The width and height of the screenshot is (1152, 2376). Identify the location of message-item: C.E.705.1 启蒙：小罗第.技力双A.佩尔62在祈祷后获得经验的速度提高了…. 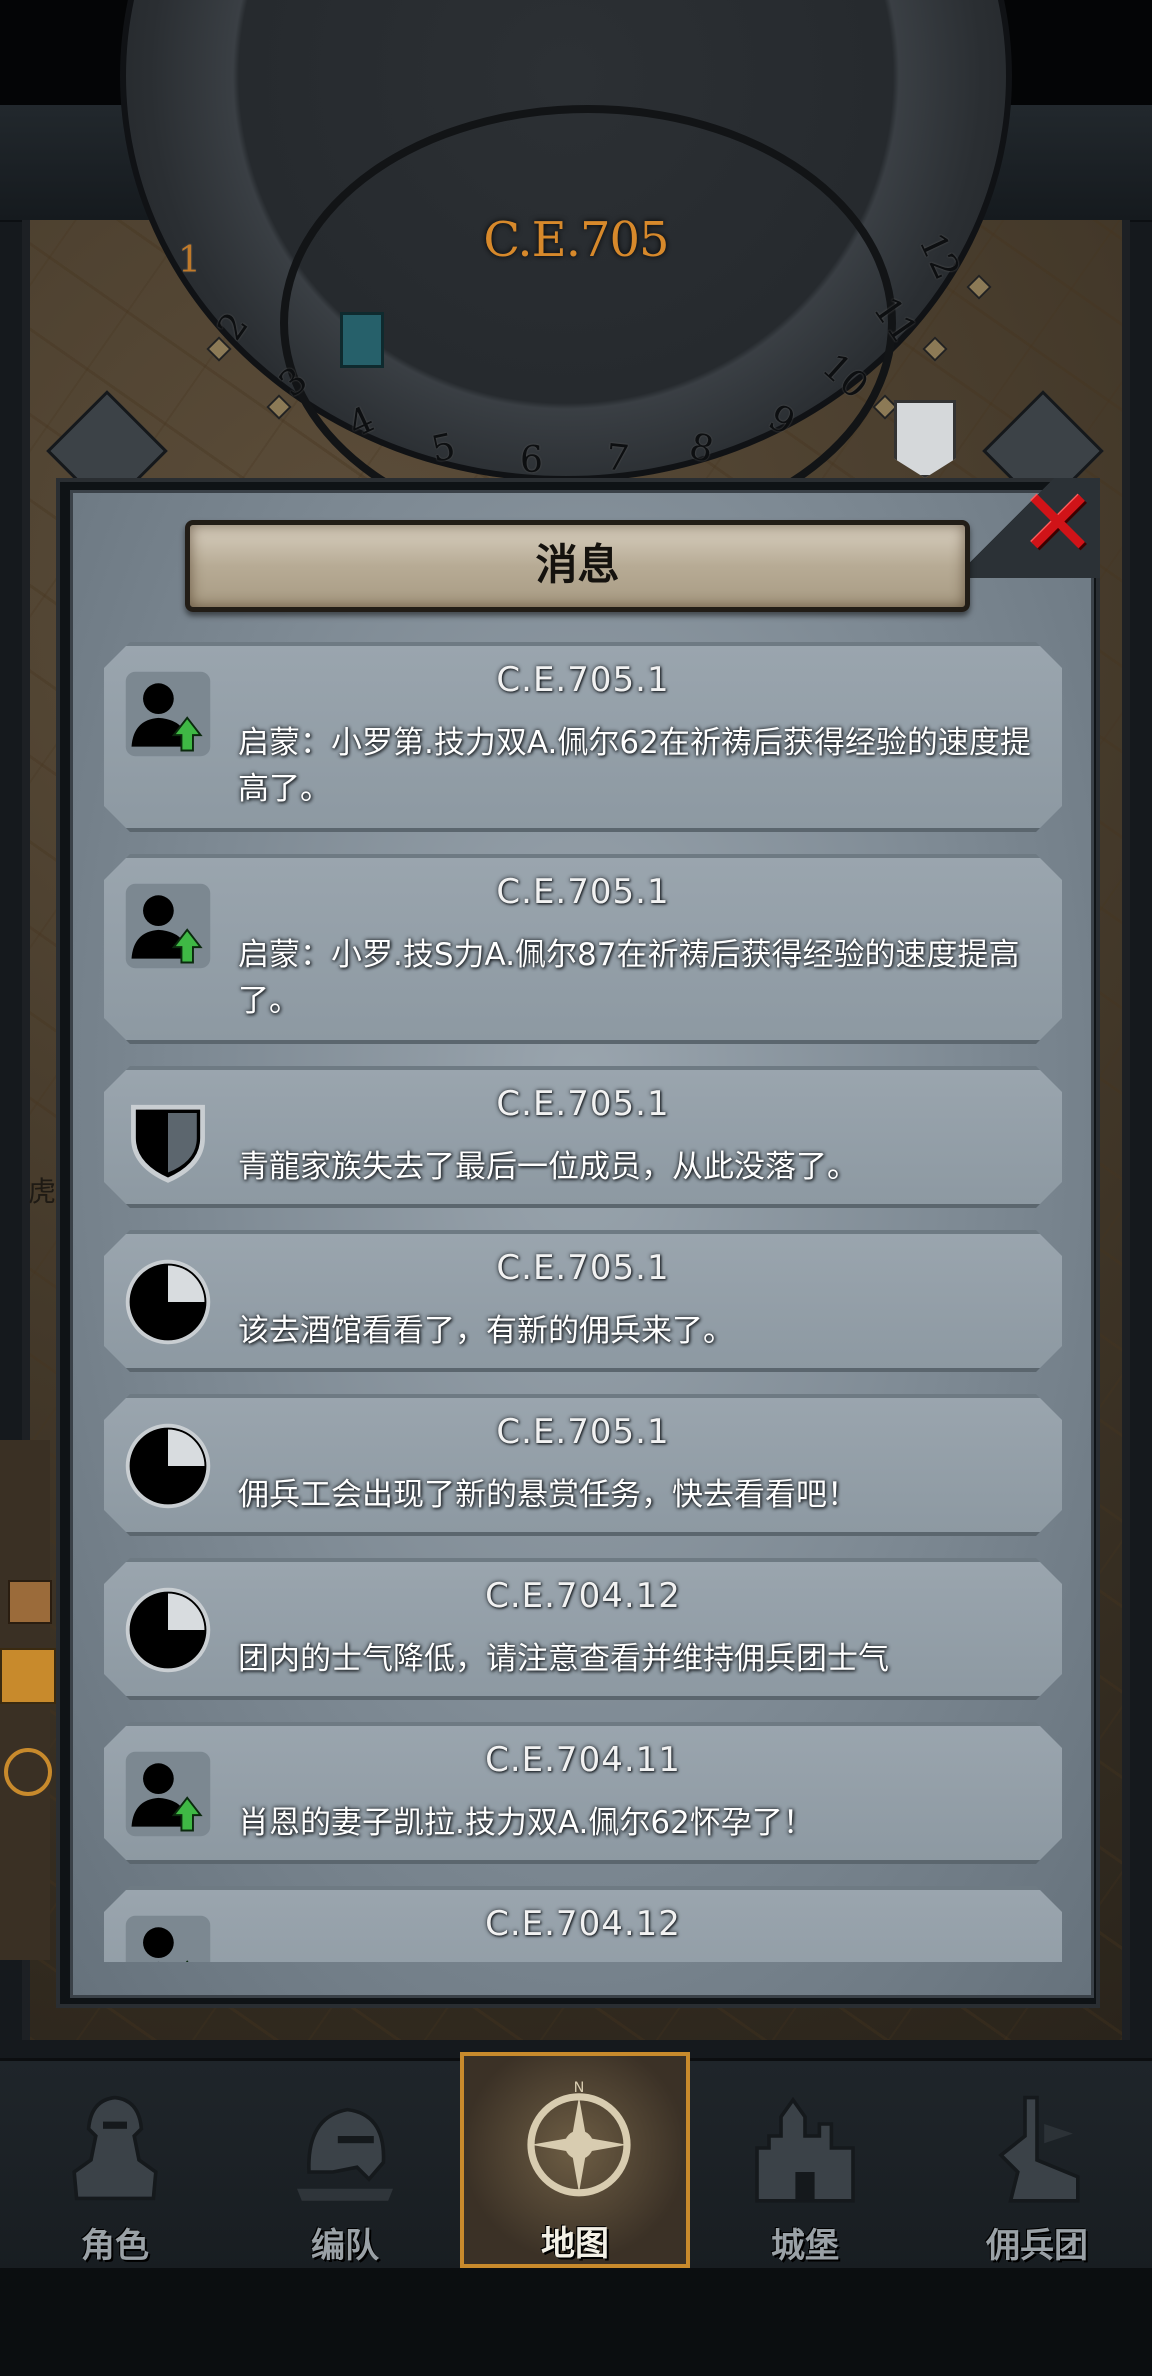
(583, 737).